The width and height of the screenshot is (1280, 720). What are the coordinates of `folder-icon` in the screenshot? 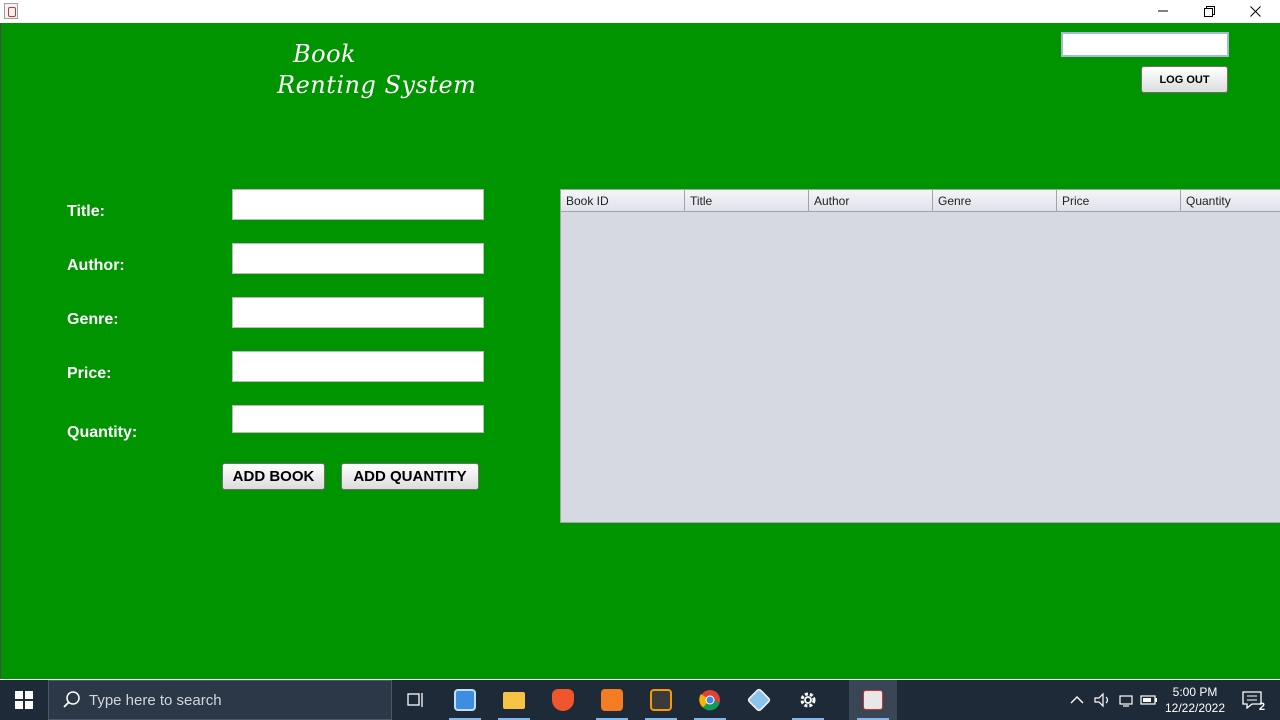 It's located at (514, 700).